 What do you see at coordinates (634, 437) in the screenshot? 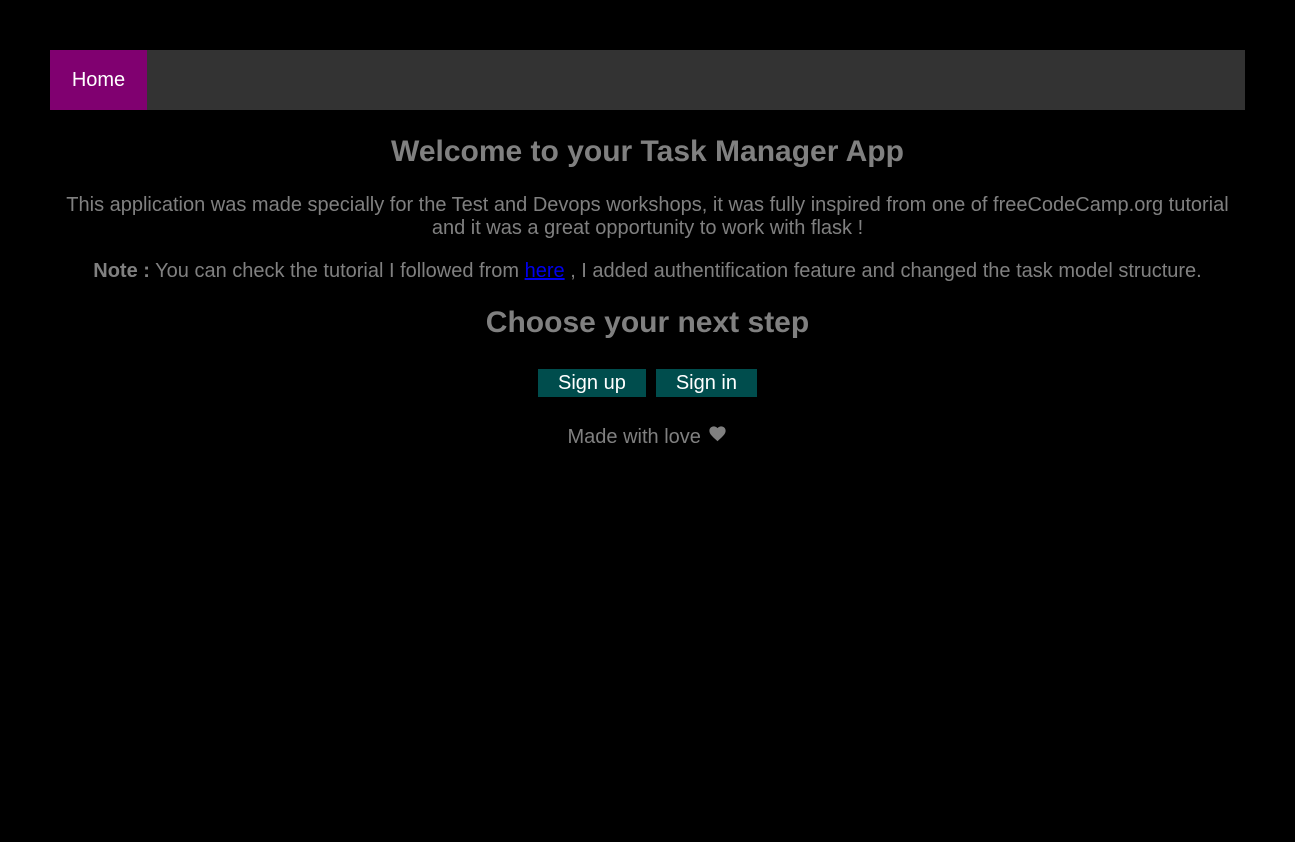
I see `footer-text: Made with love` at bounding box center [634, 437].